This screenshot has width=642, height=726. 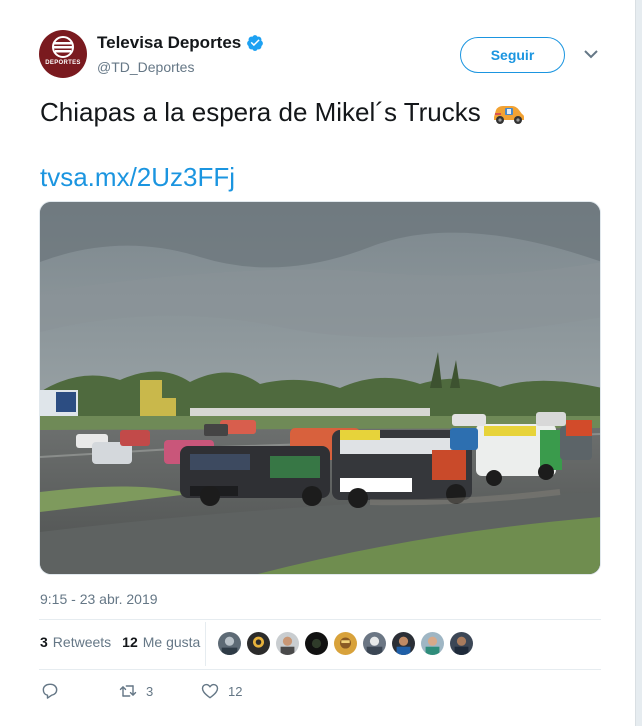 What do you see at coordinates (130, 642) in the screenshot?
I see `likes-count: 12` at bounding box center [130, 642].